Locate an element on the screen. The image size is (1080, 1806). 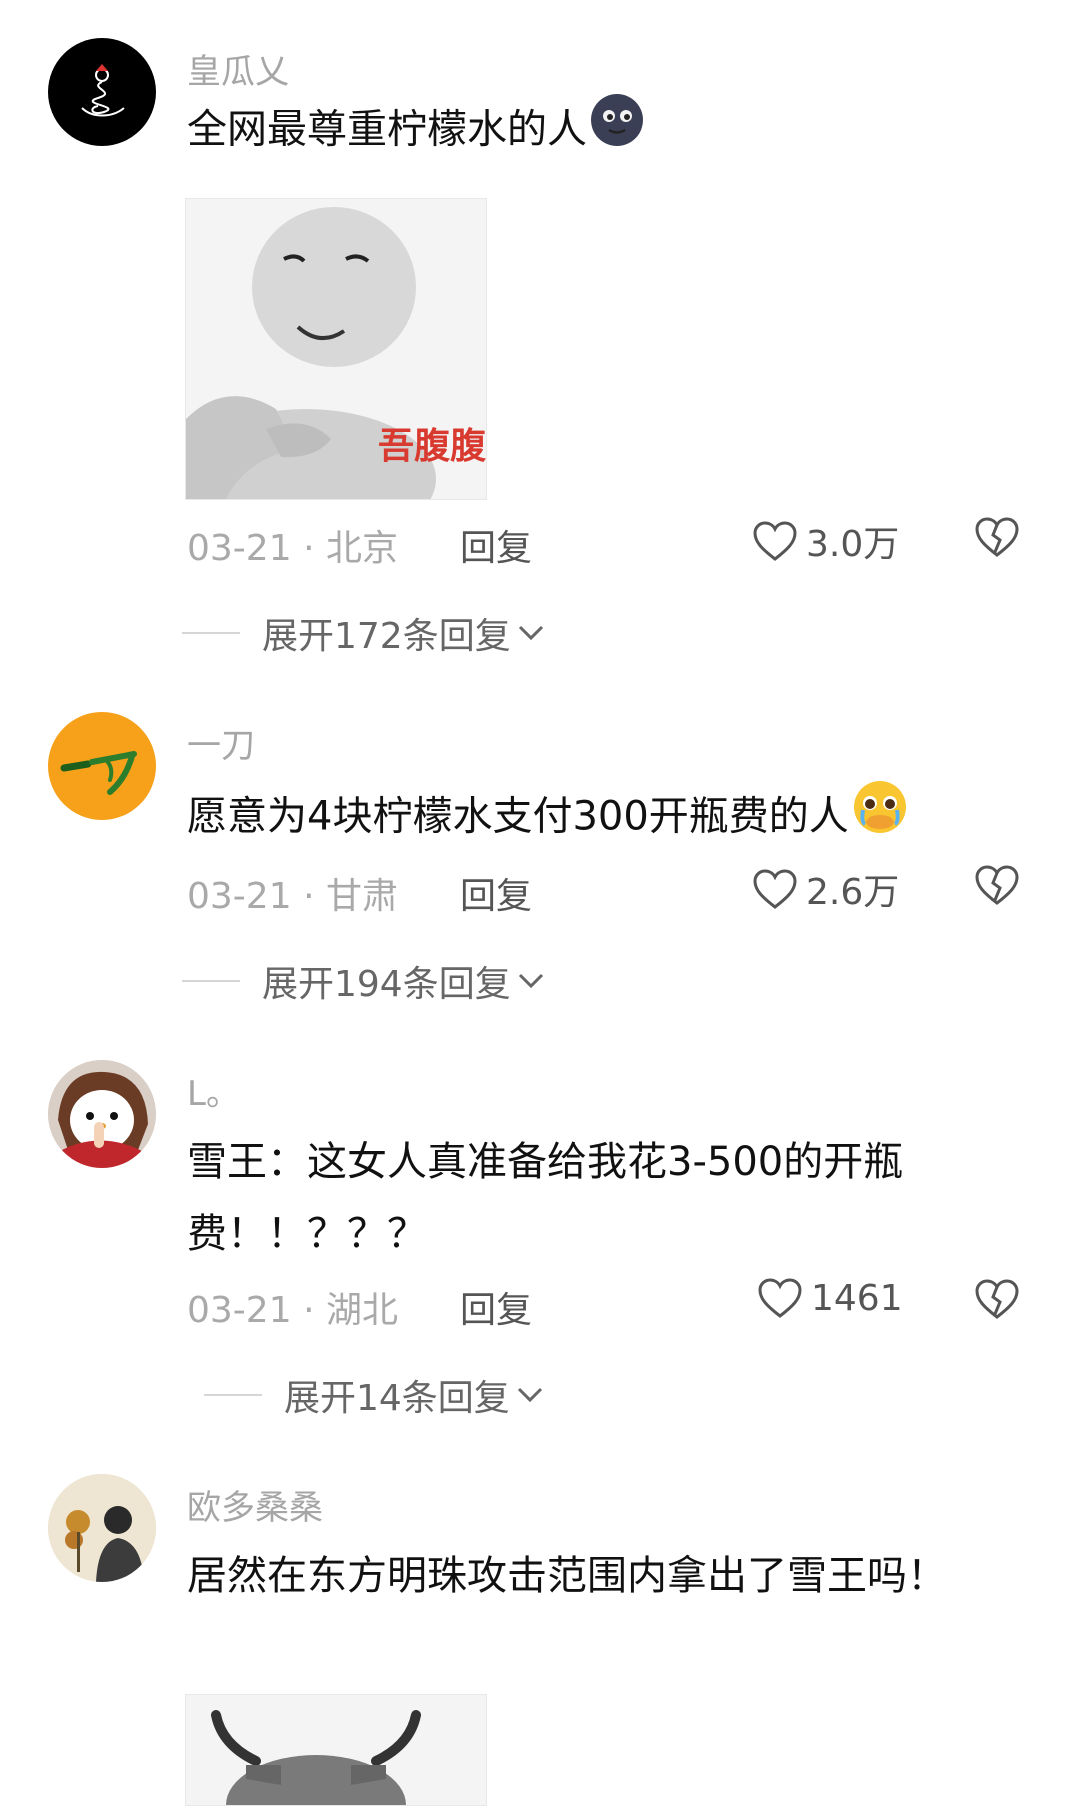
username: L。 is located at coordinates (213, 1090).